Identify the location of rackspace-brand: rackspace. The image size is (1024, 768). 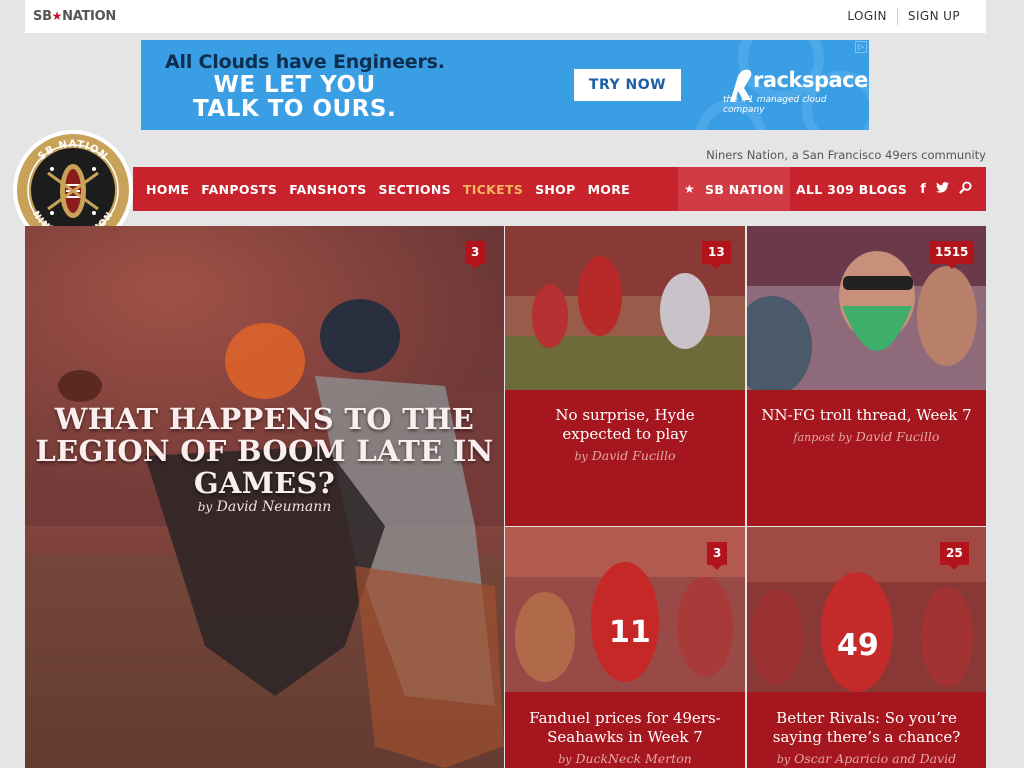
(810, 80).